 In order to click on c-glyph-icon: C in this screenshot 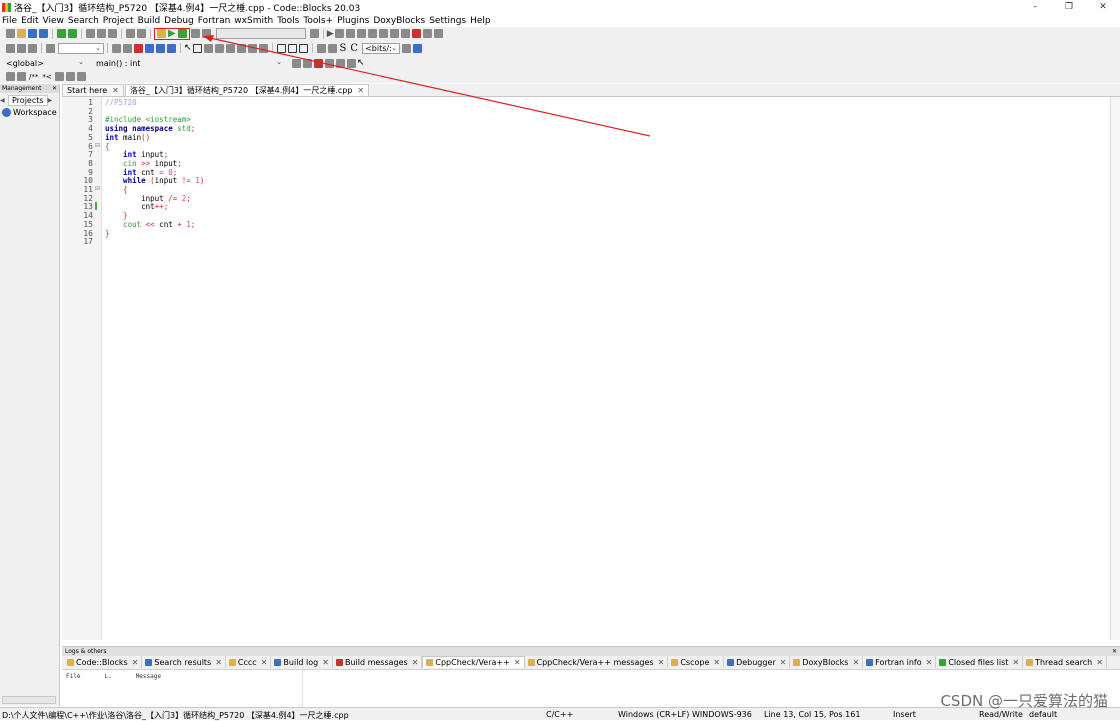, I will do `click(354, 48)`.